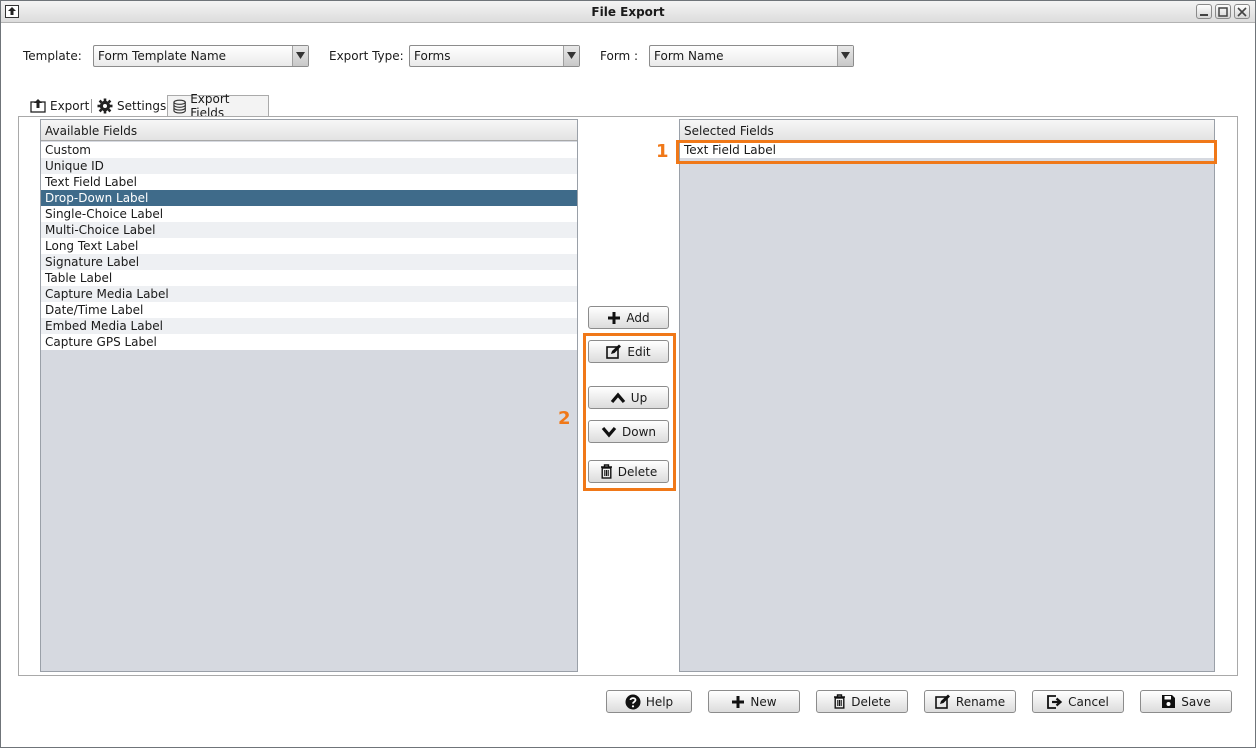  Describe the element at coordinates (309, 230) in the screenshot. I see `available-field-item: Multi-Choice Label` at that location.